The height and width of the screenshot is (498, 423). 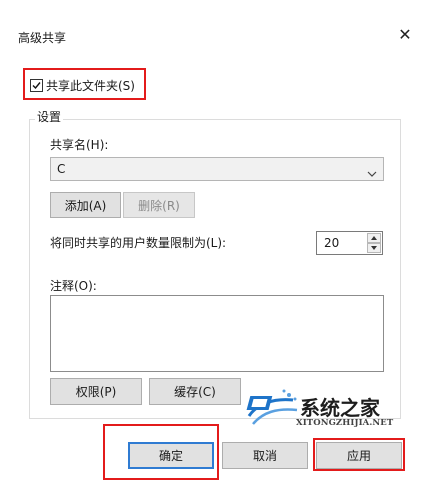 What do you see at coordinates (272, 409) in the screenshot?
I see `watermark-logo-icon` at bounding box center [272, 409].